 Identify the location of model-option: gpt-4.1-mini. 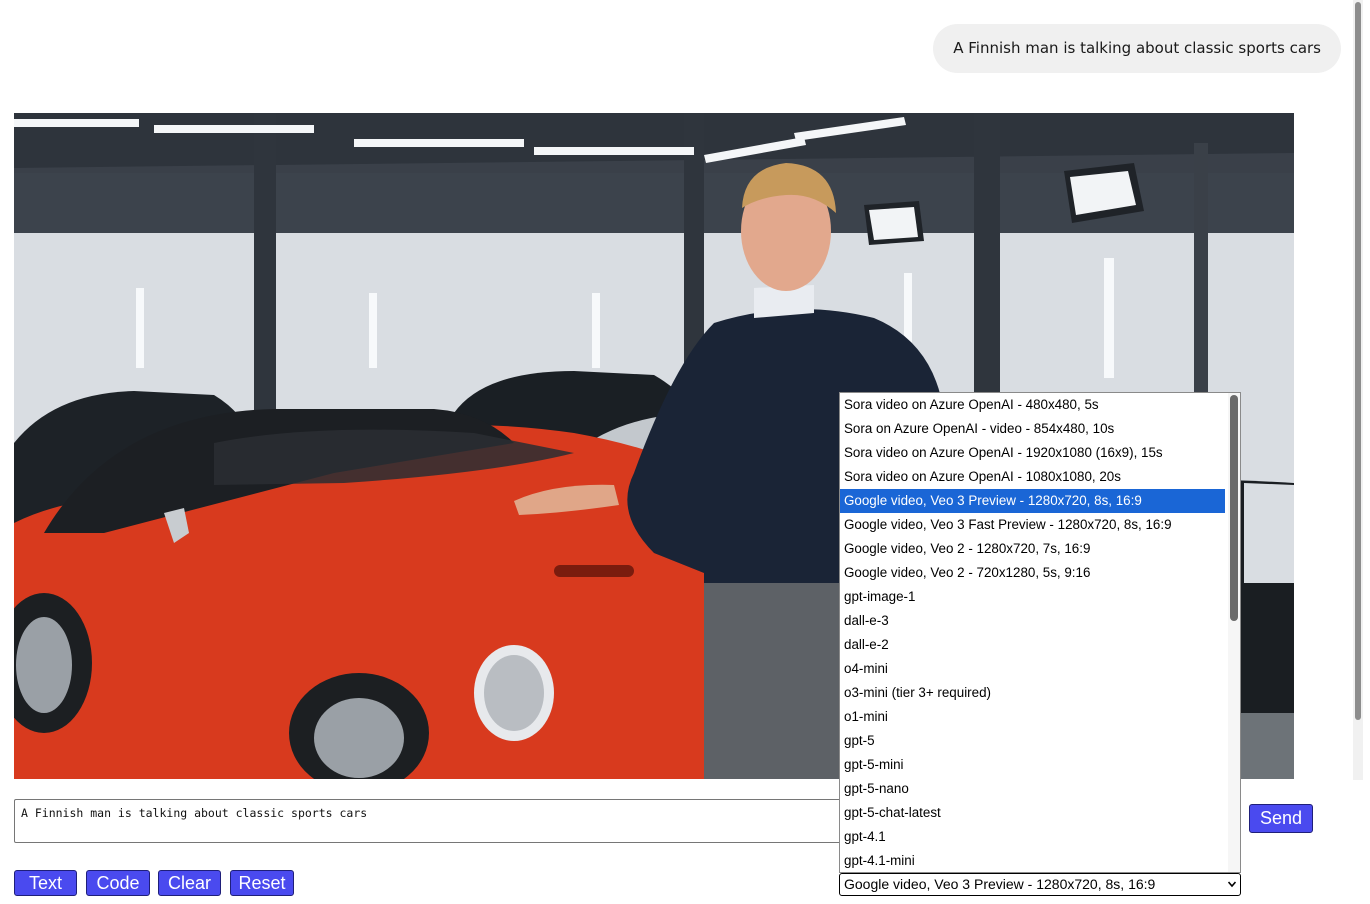
(1032, 860).